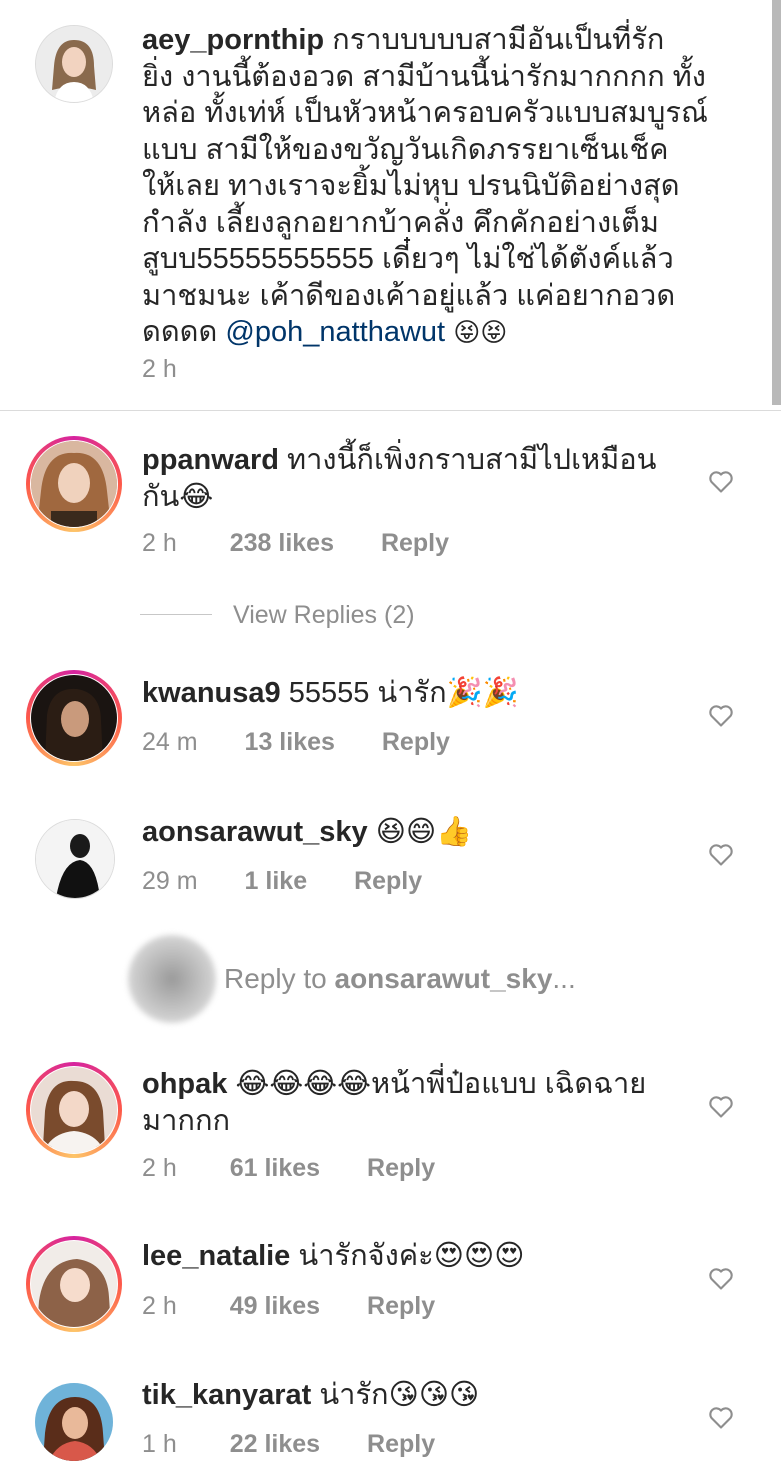  What do you see at coordinates (184, 1084) in the screenshot?
I see `comment-username: ohpak` at bounding box center [184, 1084].